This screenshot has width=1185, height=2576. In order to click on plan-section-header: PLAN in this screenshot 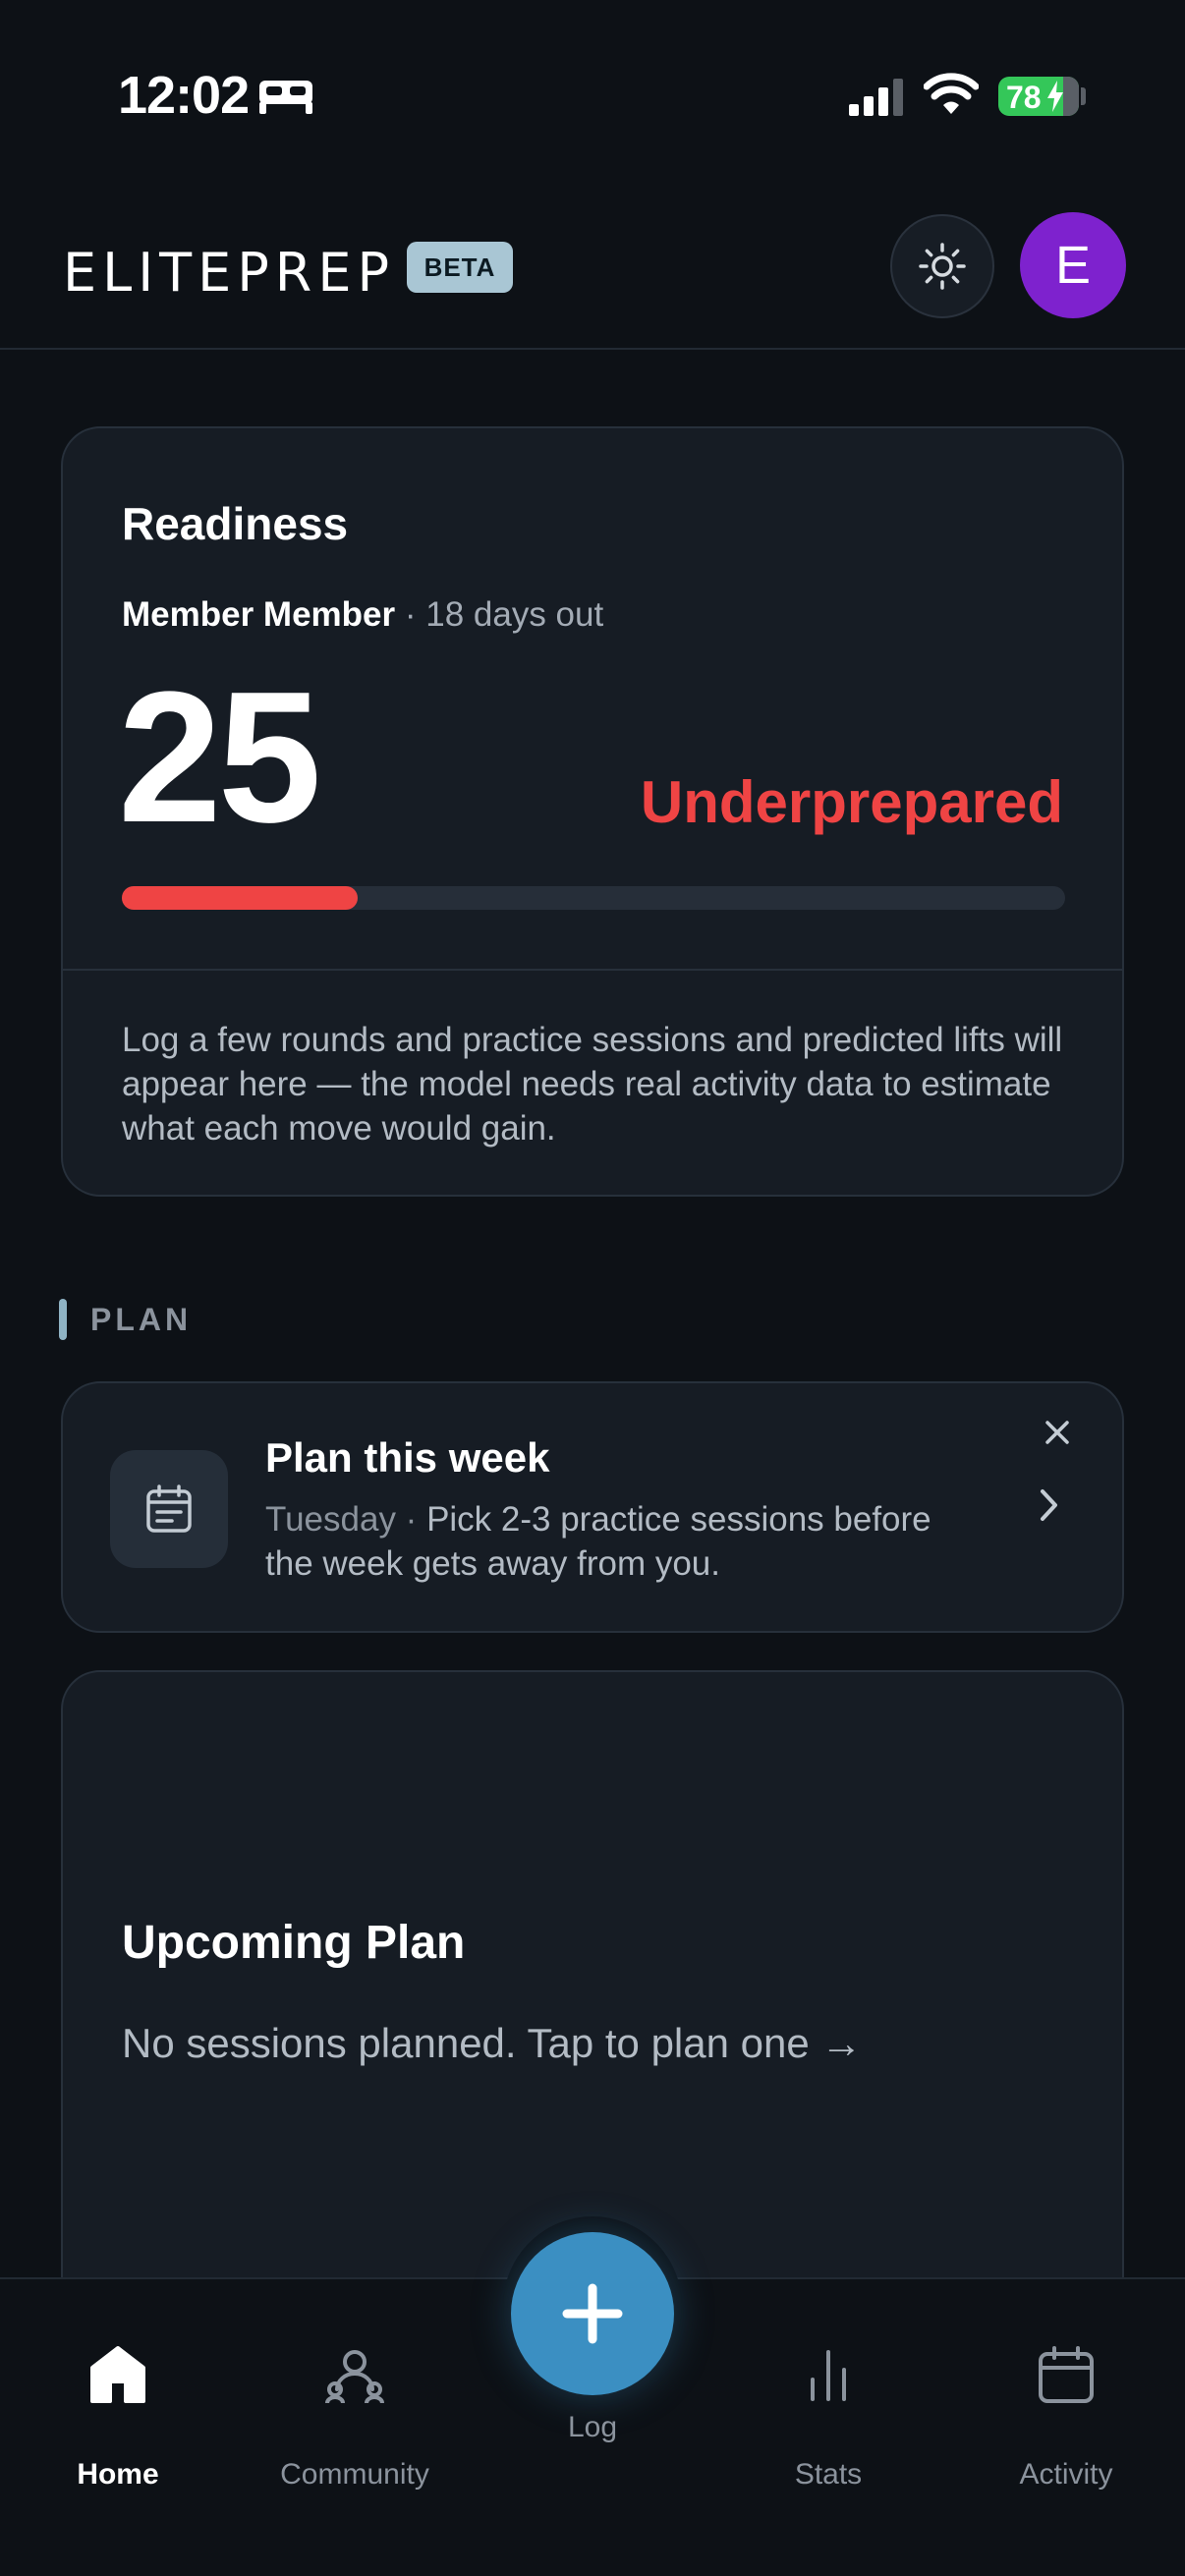, I will do `click(126, 1319)`.